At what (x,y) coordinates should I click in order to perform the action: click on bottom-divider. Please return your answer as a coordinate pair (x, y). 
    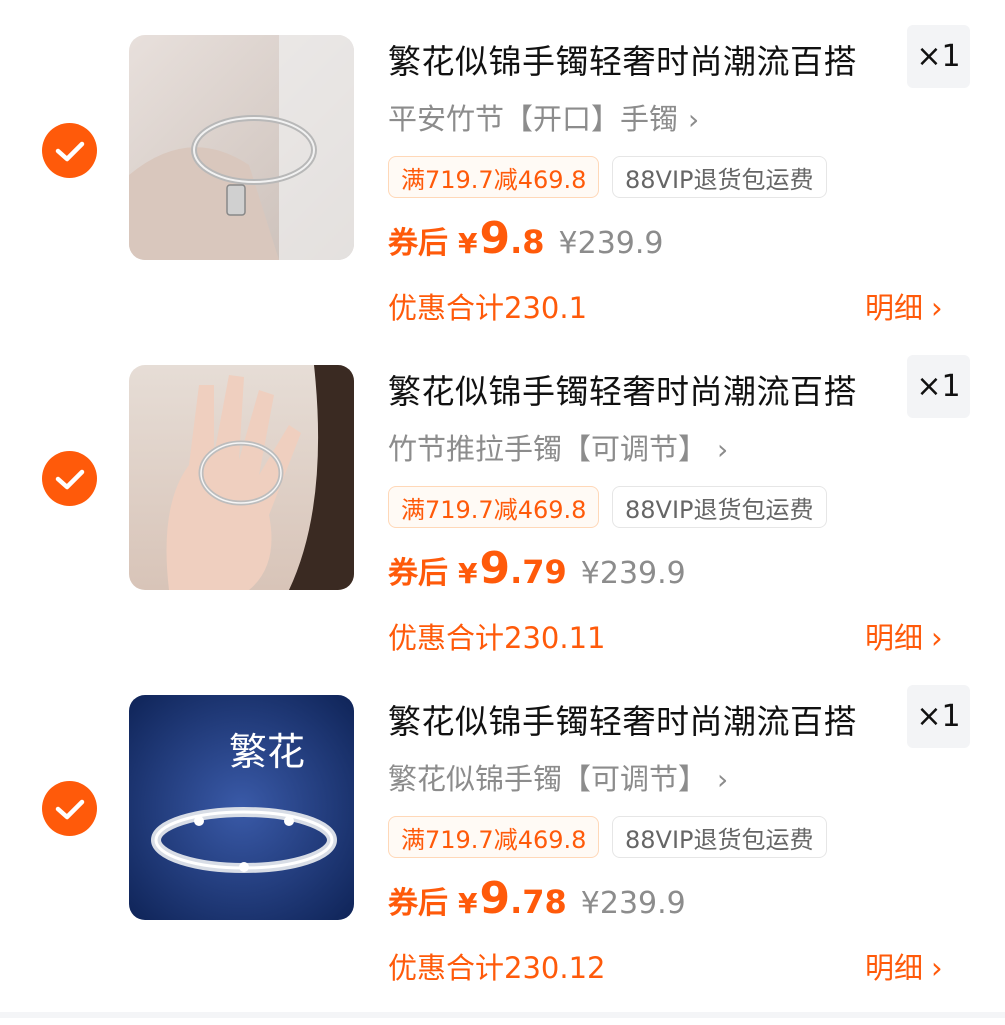
    Looking at the image, I should click on (502, 1015).